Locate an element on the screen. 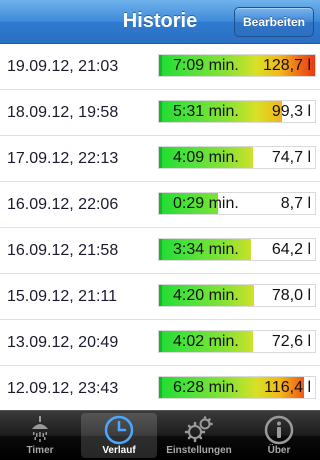 The width and height of the screenshot is (320, 460). row-duration: 6:28 min. is located at coordinates (206, 387).